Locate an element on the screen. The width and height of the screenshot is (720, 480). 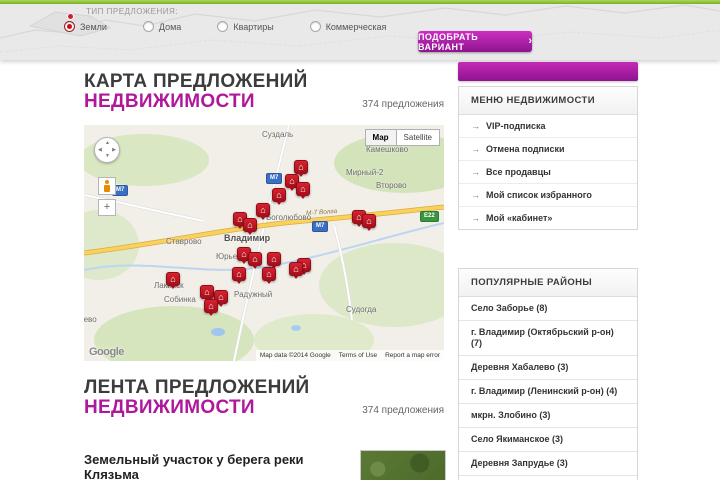
offer-type-radio-option: Квартиры is located at coordinates (245, 26).